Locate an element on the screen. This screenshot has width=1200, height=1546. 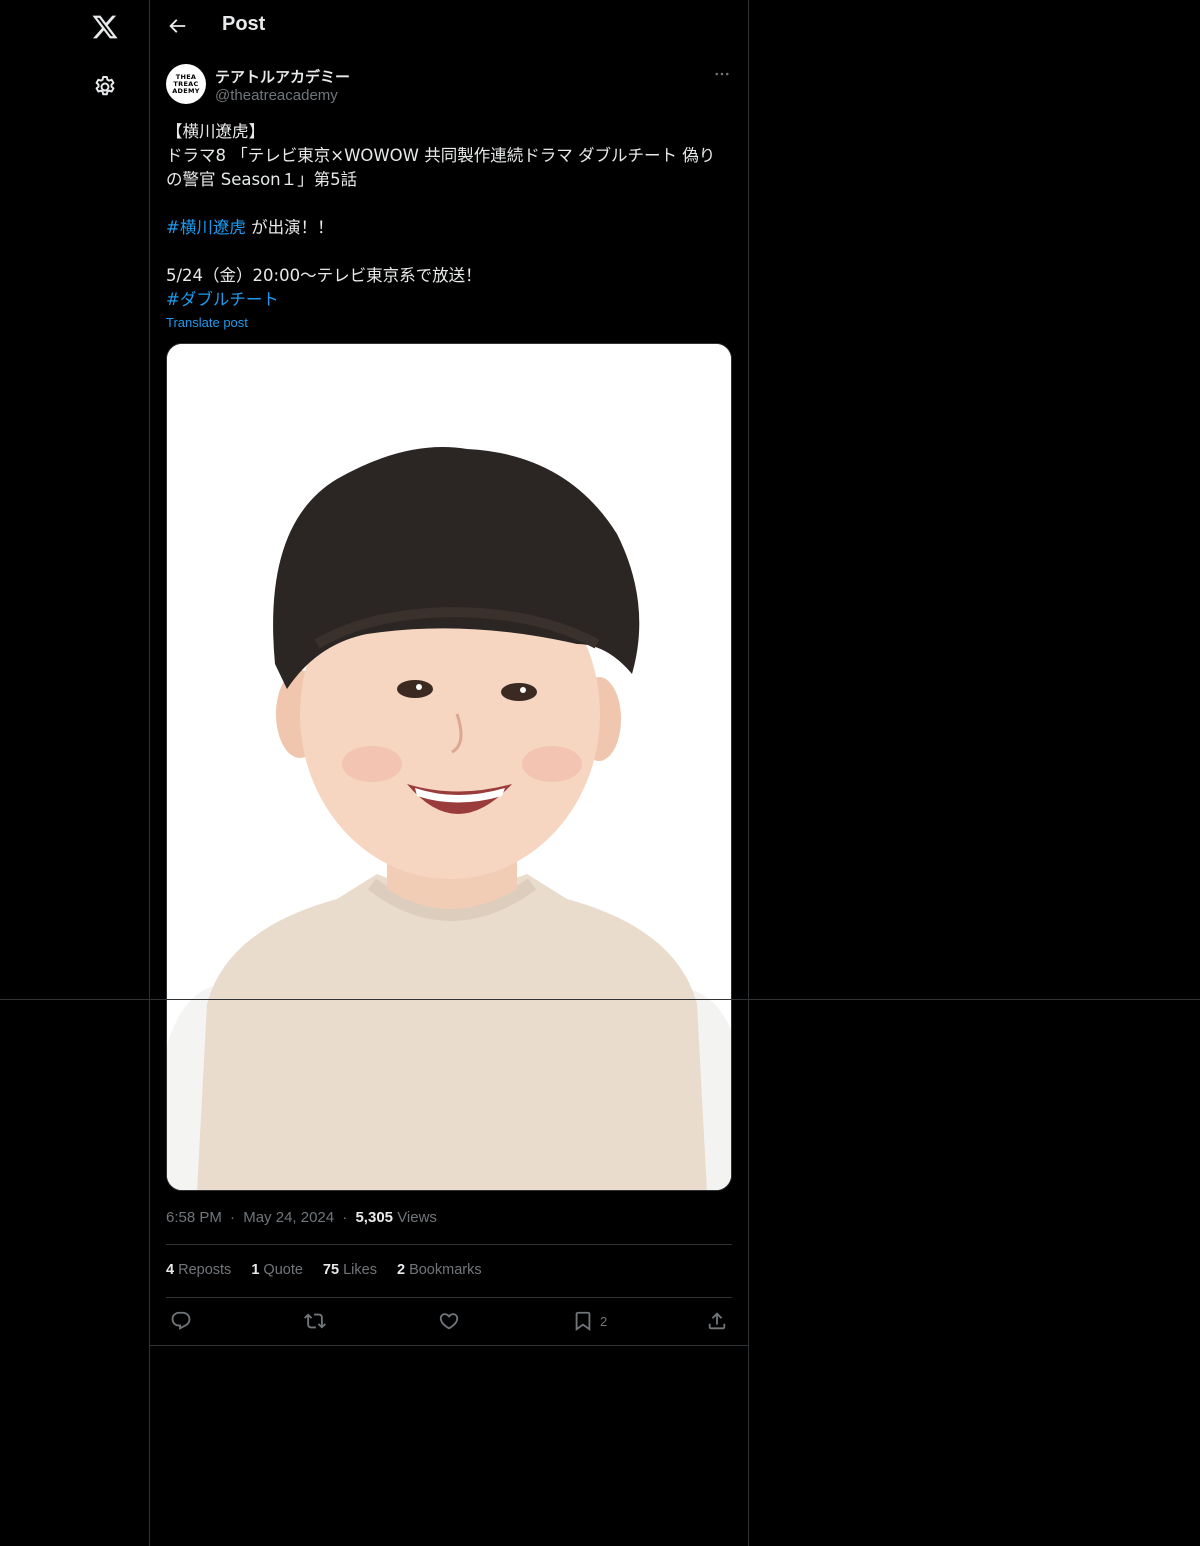
post-time: 6:58 PM is located at coordinates (194, 1217).